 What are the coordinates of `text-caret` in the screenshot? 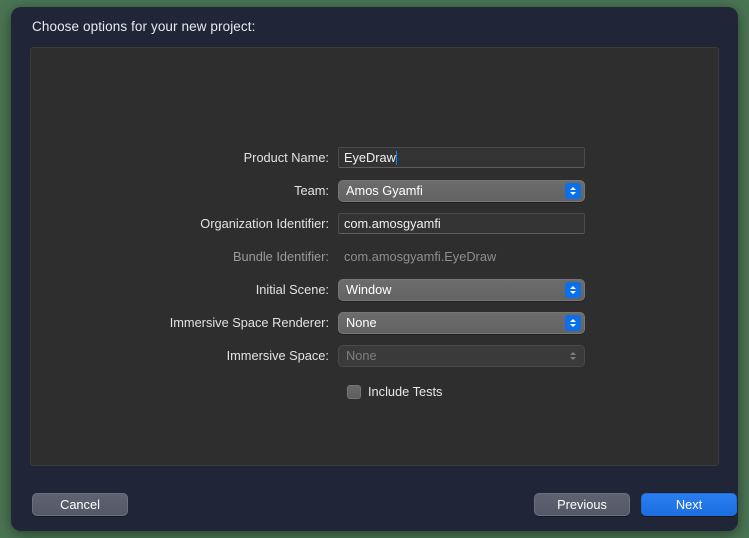 It's located at (396, 157).